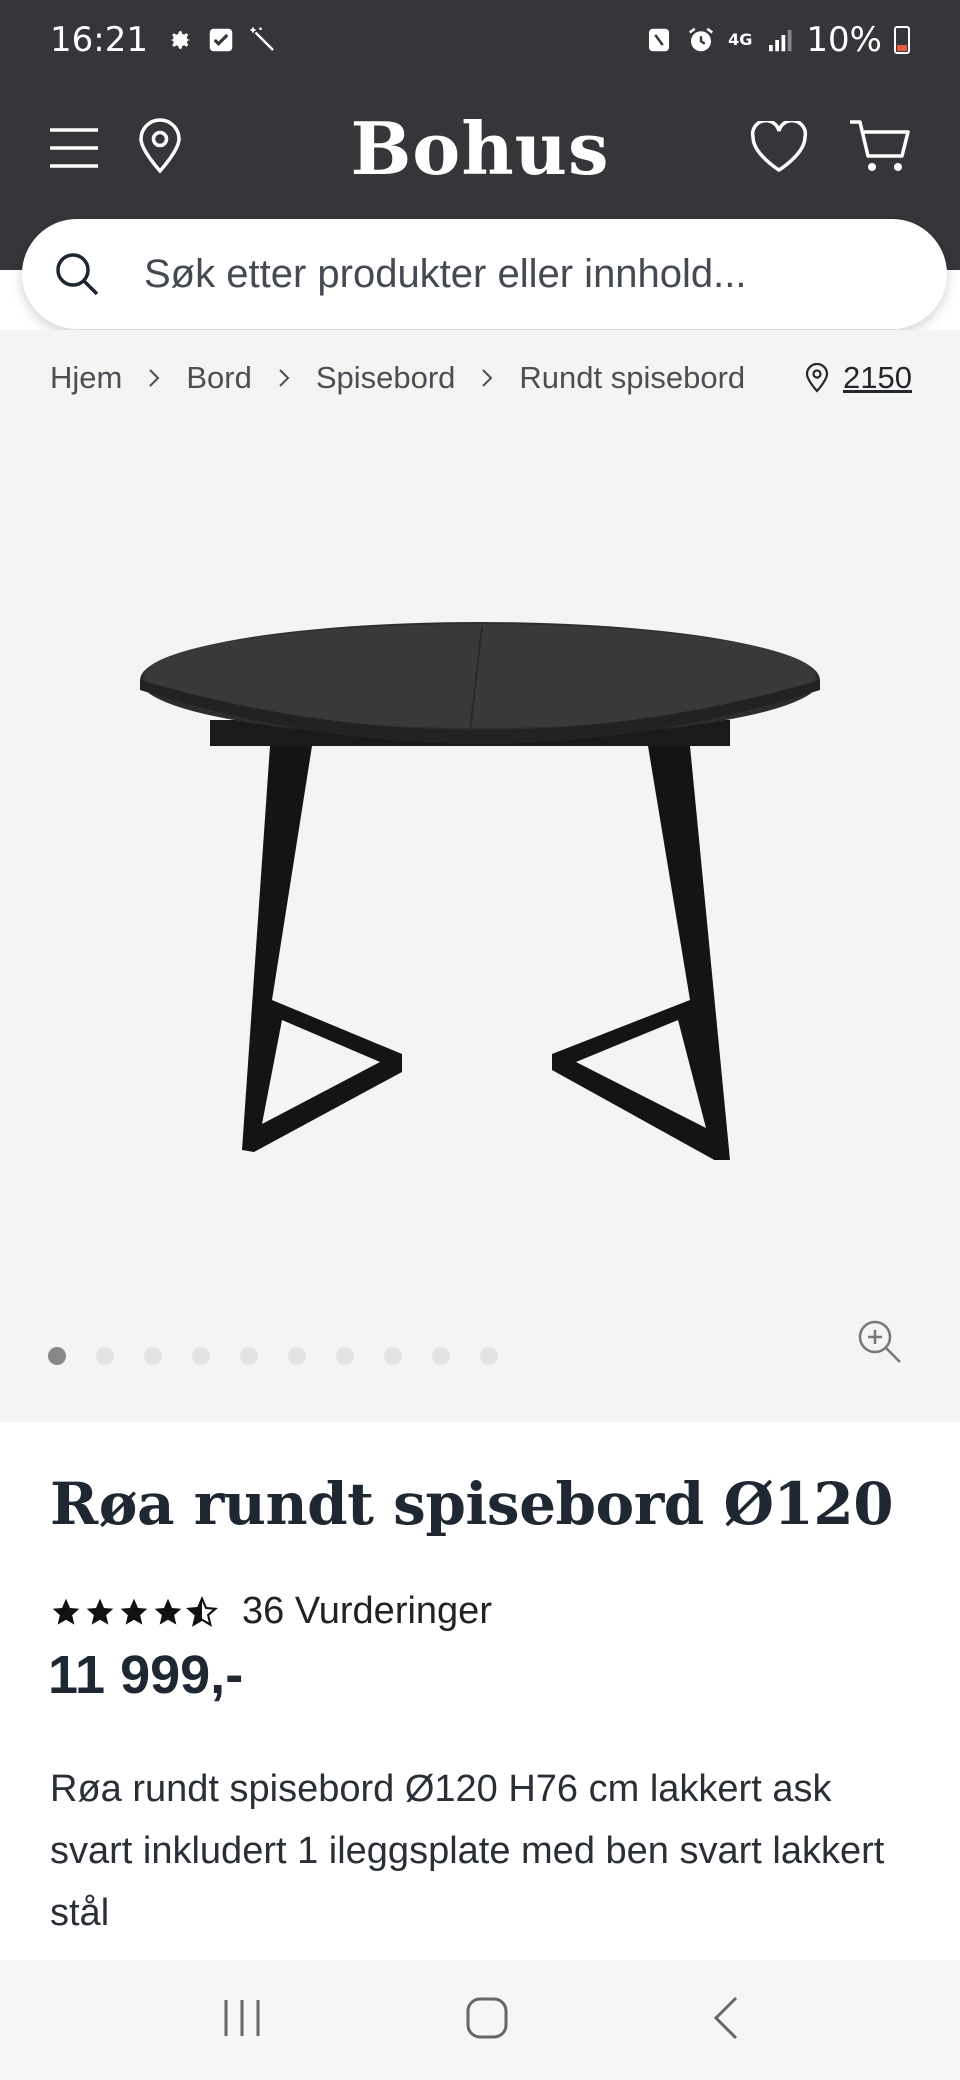  I want to click on magic-wand-icon, so click(262, 39).